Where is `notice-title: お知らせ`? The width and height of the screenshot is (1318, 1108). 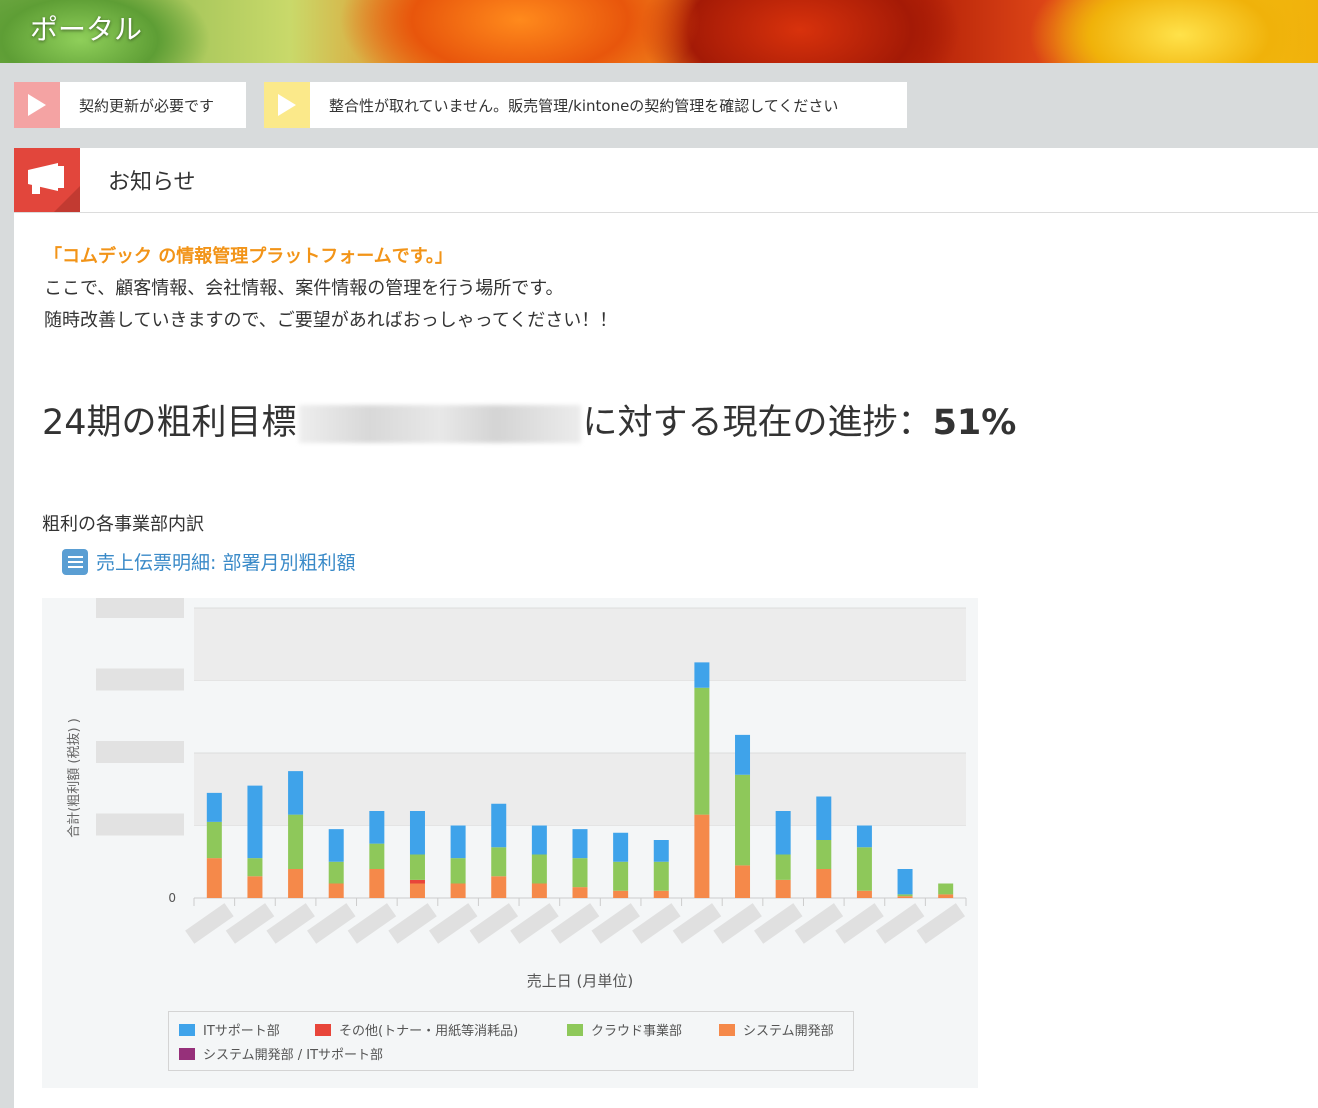
notice-title: お知らせ is located at coordinates (152, 182).